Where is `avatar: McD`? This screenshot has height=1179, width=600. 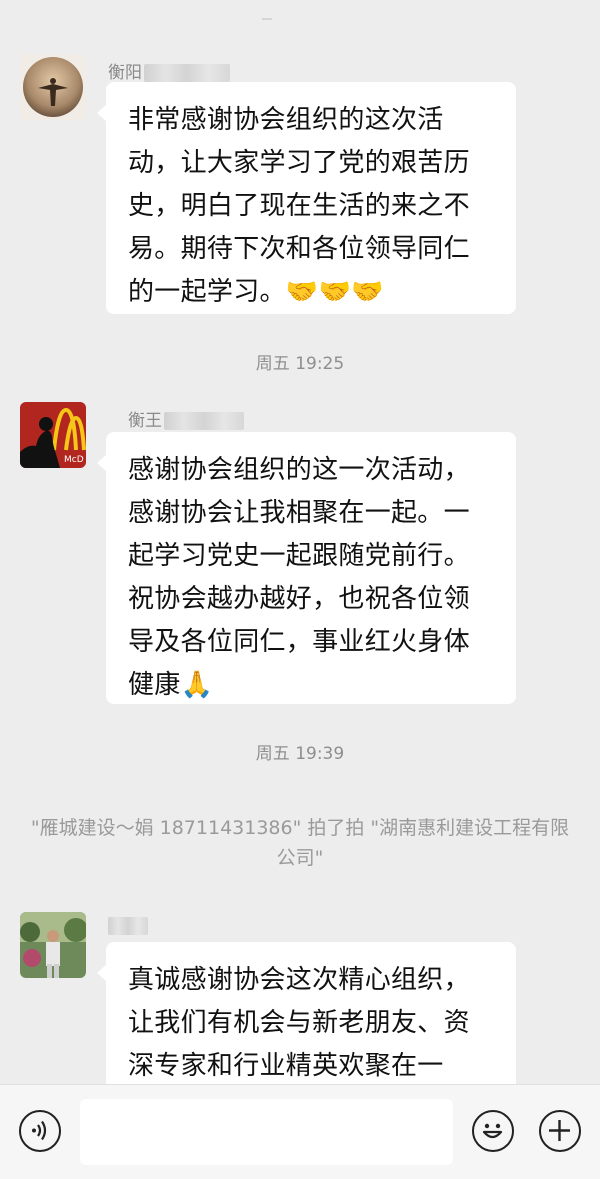 avatar: McD is located at coordinates (53, 435).